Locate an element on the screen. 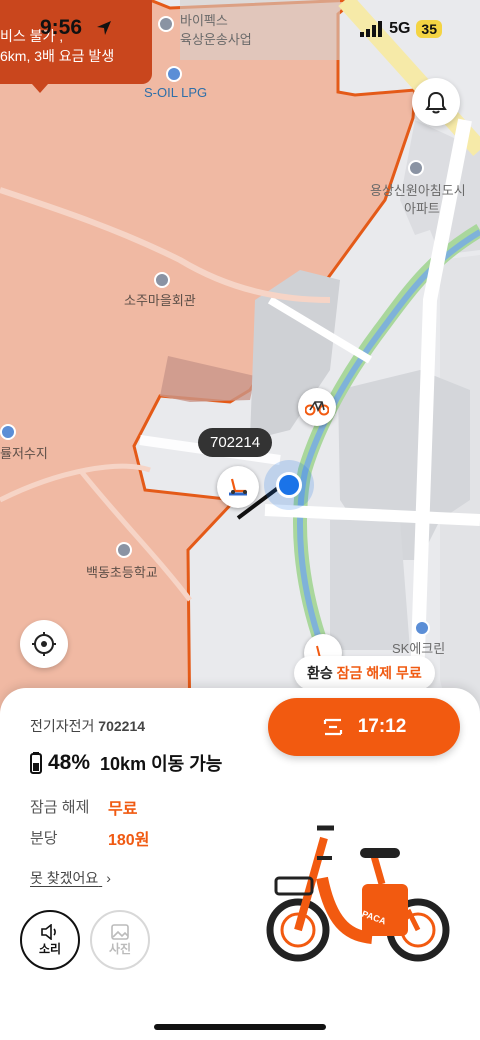  signal-icon is located at coordinates (371, 29).